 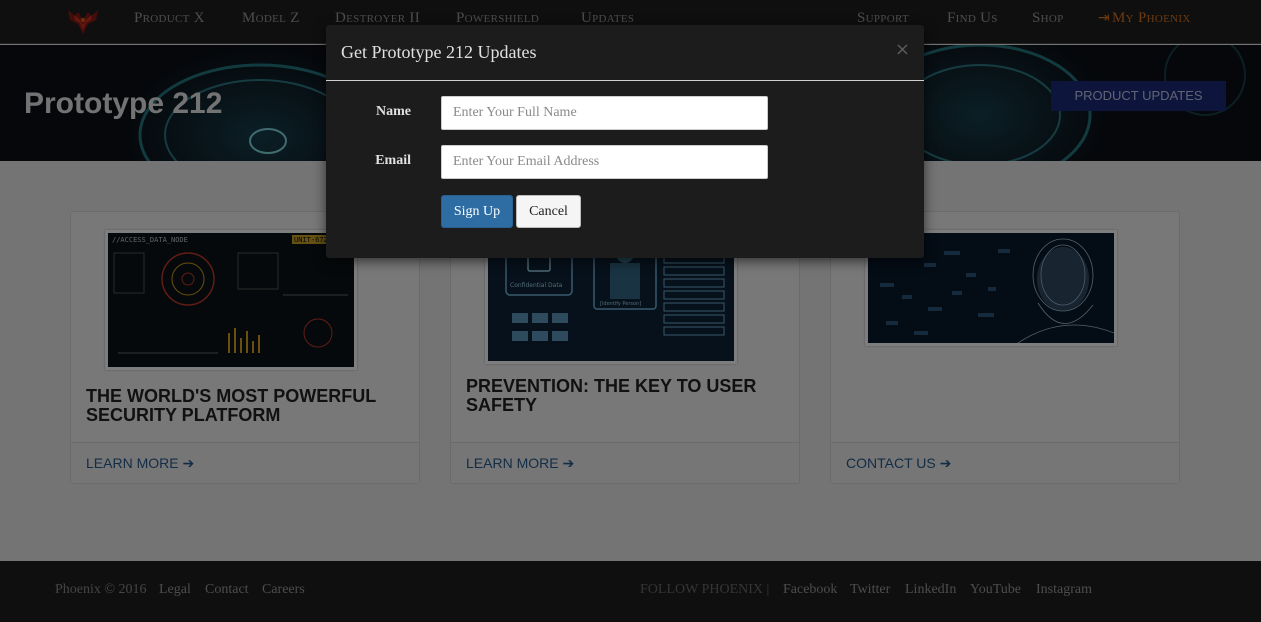 What do you see at coordinates (625, 53) in the screenshot?
I see `modal-header: Get Prototype 212 Updates ×` at bounding box center [625, 53].